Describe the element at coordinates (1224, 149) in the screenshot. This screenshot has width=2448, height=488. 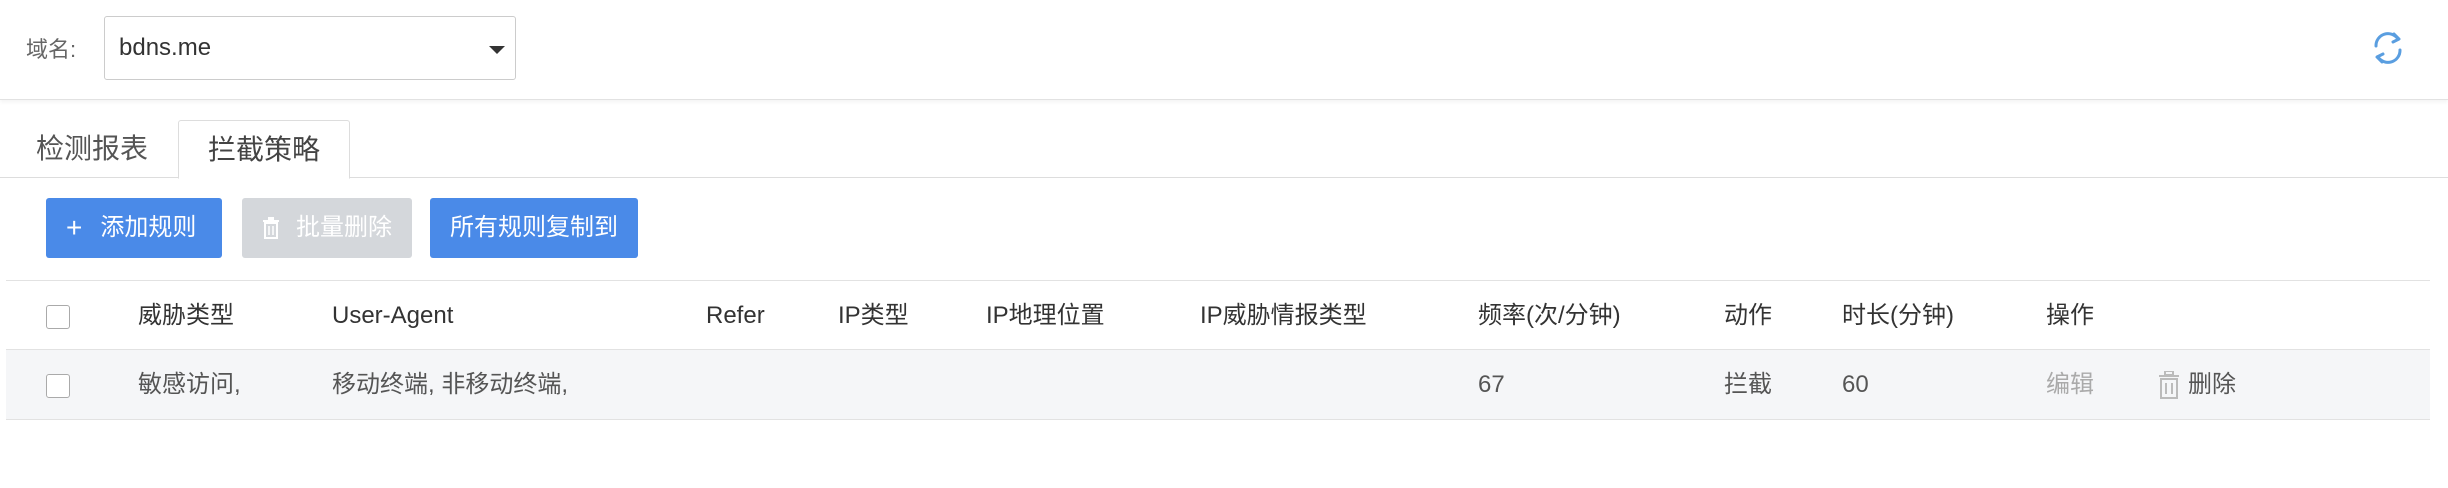
I see `tab-bar: 检测报表 拦截策略` at that location.